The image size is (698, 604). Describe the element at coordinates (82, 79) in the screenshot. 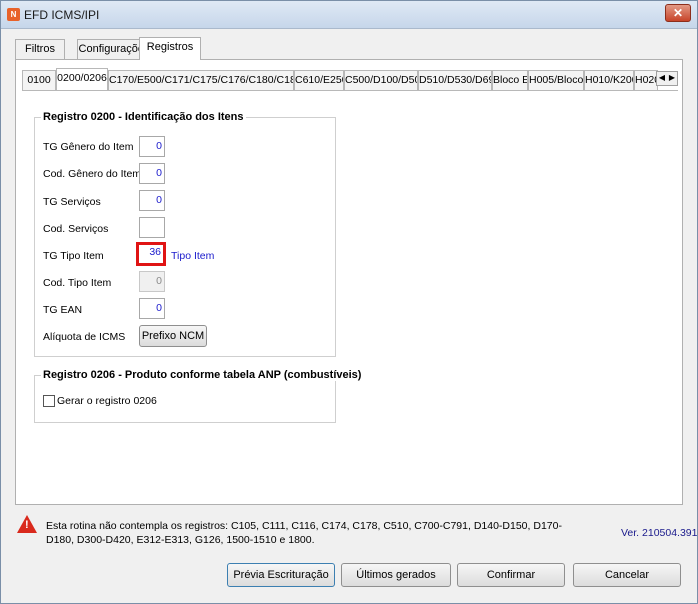

I see `subtab-0200-0206: 0200/0206` at that location.